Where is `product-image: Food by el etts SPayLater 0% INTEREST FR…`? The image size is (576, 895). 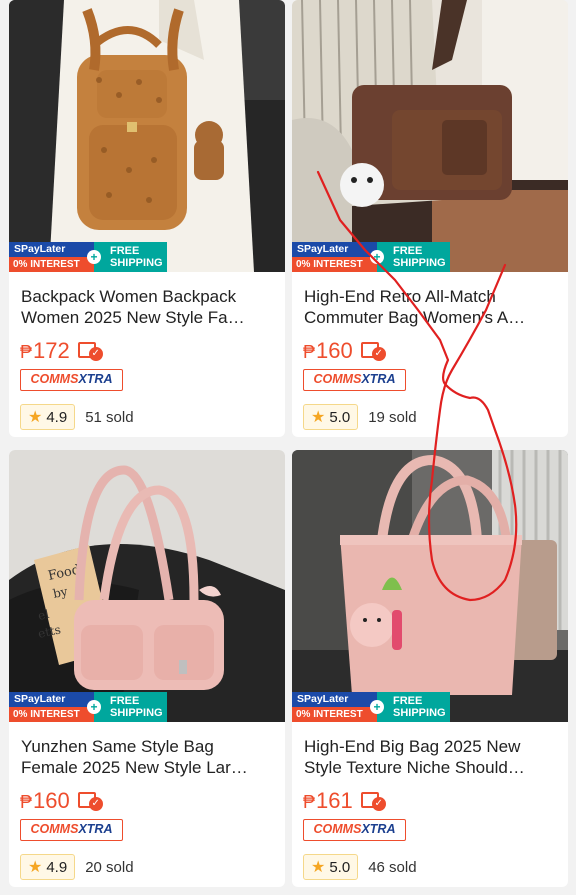 product-image: Food by el etts SPayLater 0% INTEREST FR… is located at coordinates (147, 586).